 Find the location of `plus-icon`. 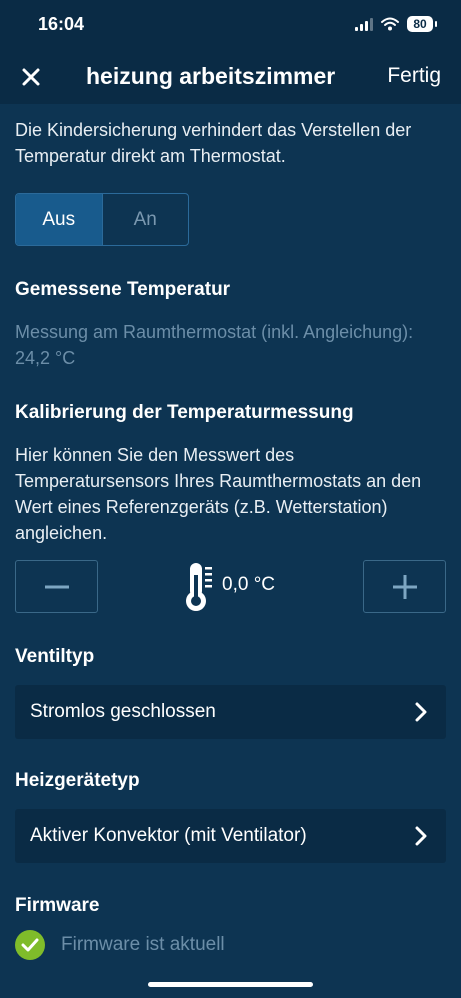

plus-icon is located at coordinates (404, 586).